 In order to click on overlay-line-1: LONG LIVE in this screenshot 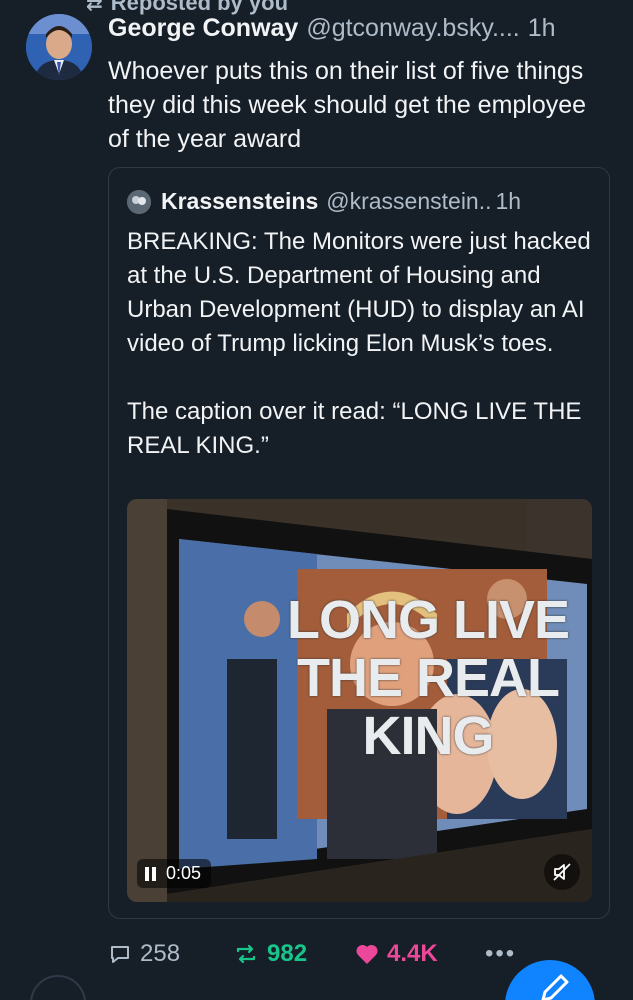, I will do `click(428, 620)`.